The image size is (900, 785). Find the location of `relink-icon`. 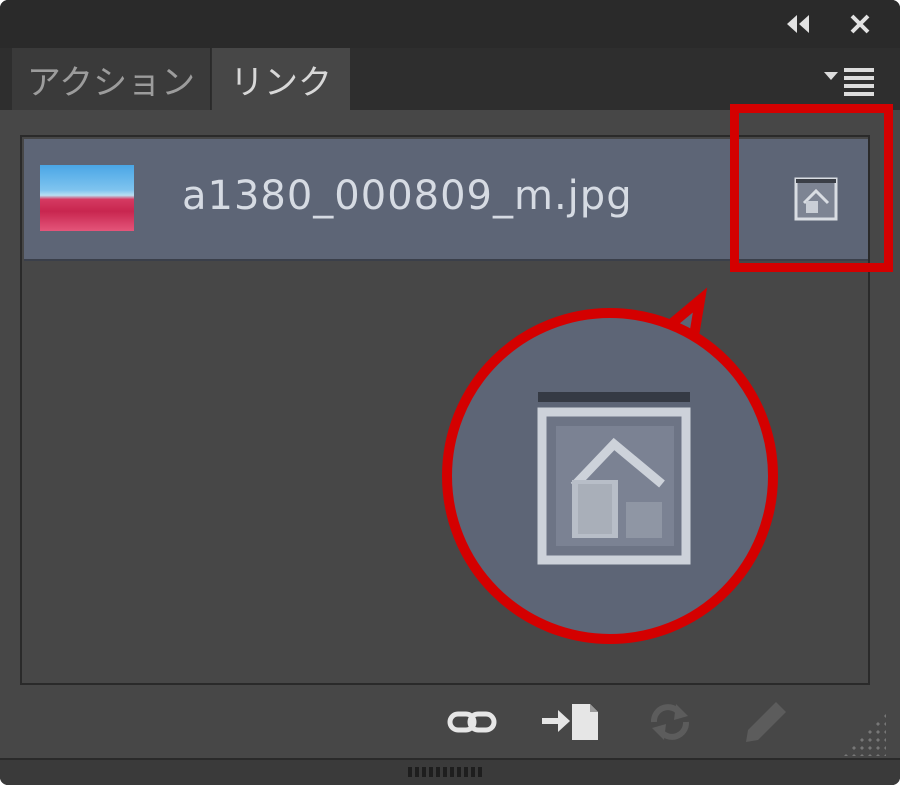

relink-icon is located at coordinates (472, 722).